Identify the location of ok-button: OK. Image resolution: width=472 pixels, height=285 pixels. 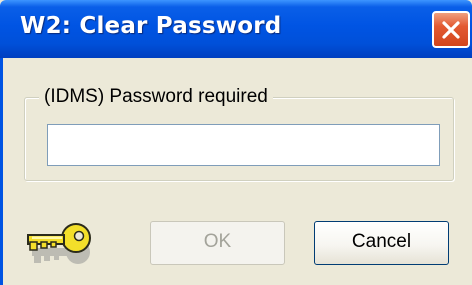
(217, 243).